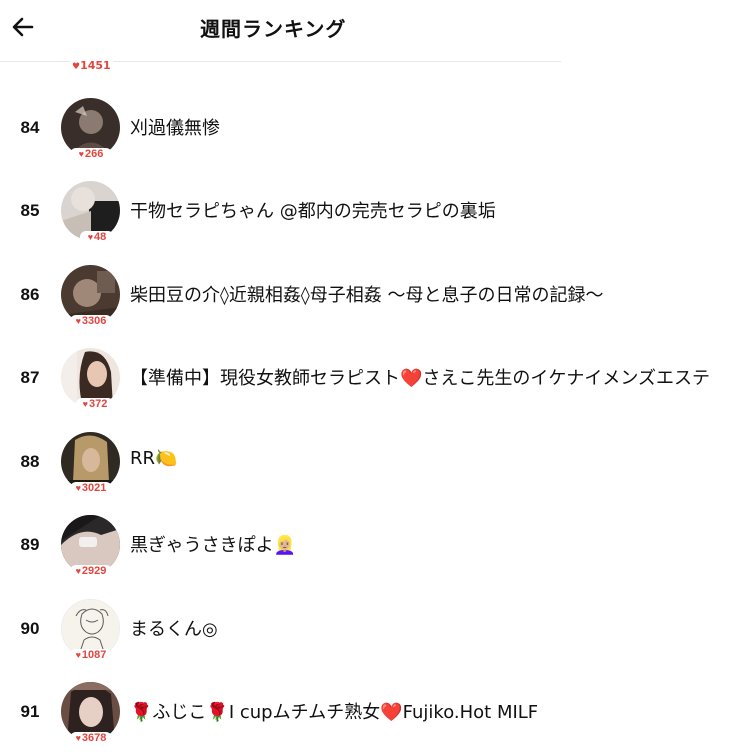 The height and width of the screenshot is (756, 756). What do you see at coordinates (440, 458) in the screenshot?
I see `account-name: RR🍋` at bounding box center [440, 458].